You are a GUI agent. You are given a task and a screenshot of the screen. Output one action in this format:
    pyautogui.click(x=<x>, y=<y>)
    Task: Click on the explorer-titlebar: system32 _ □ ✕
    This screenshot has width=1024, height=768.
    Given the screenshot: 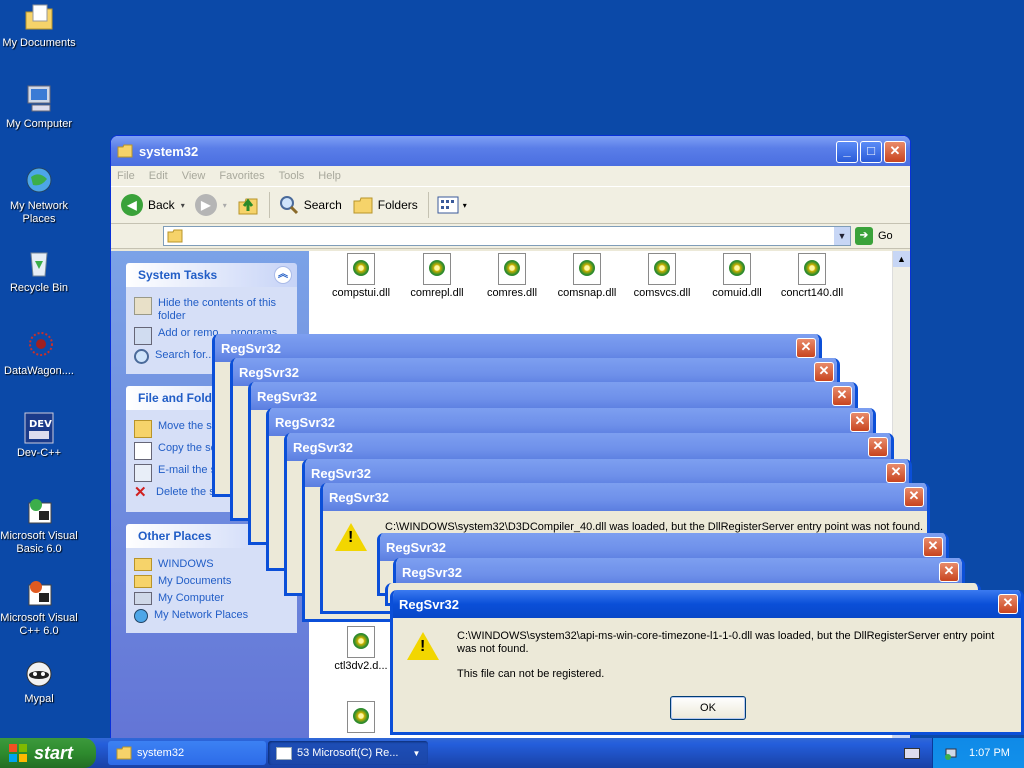 What is the action you would take?
    pyautogui.click(x=510, y=151)
    